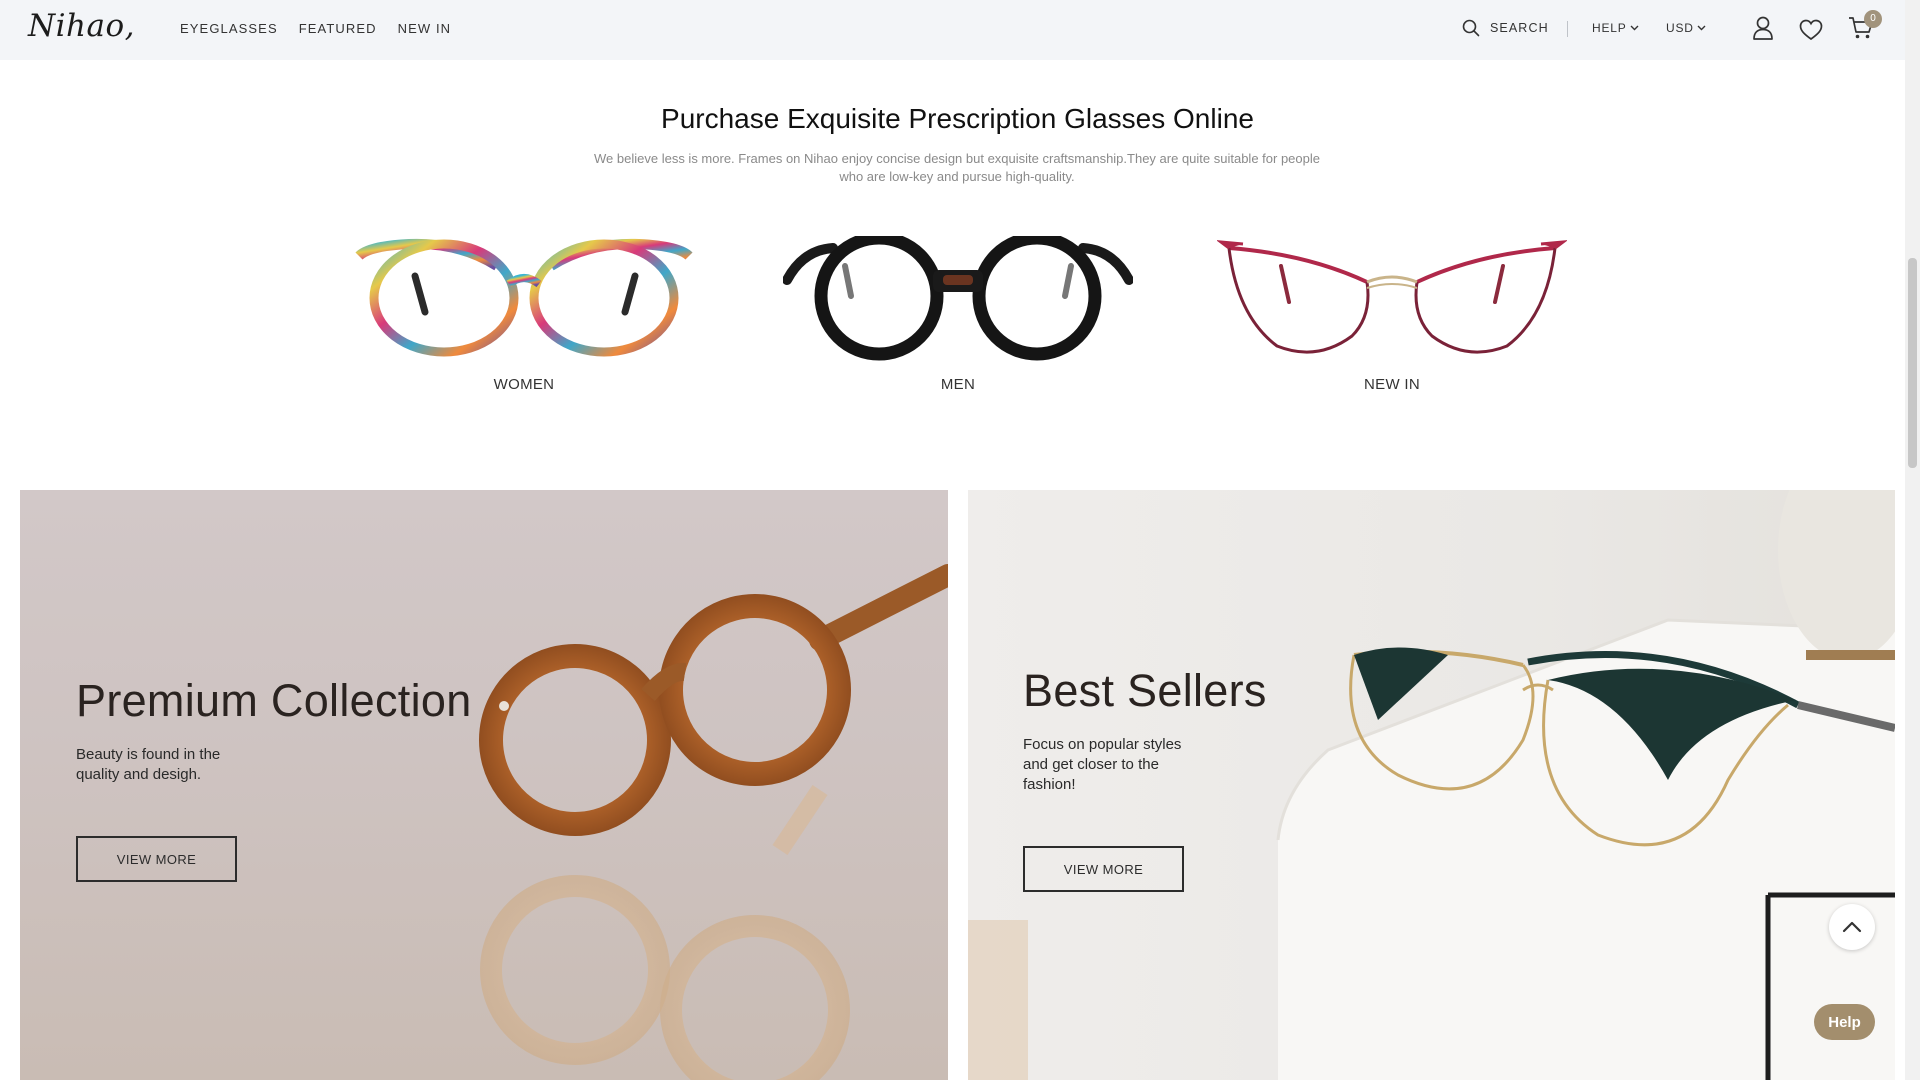  What do you see at coordinates (274, 700) in the screenshot?
I see `banner-title: Premium Collection` at bounding box center [274, 700].